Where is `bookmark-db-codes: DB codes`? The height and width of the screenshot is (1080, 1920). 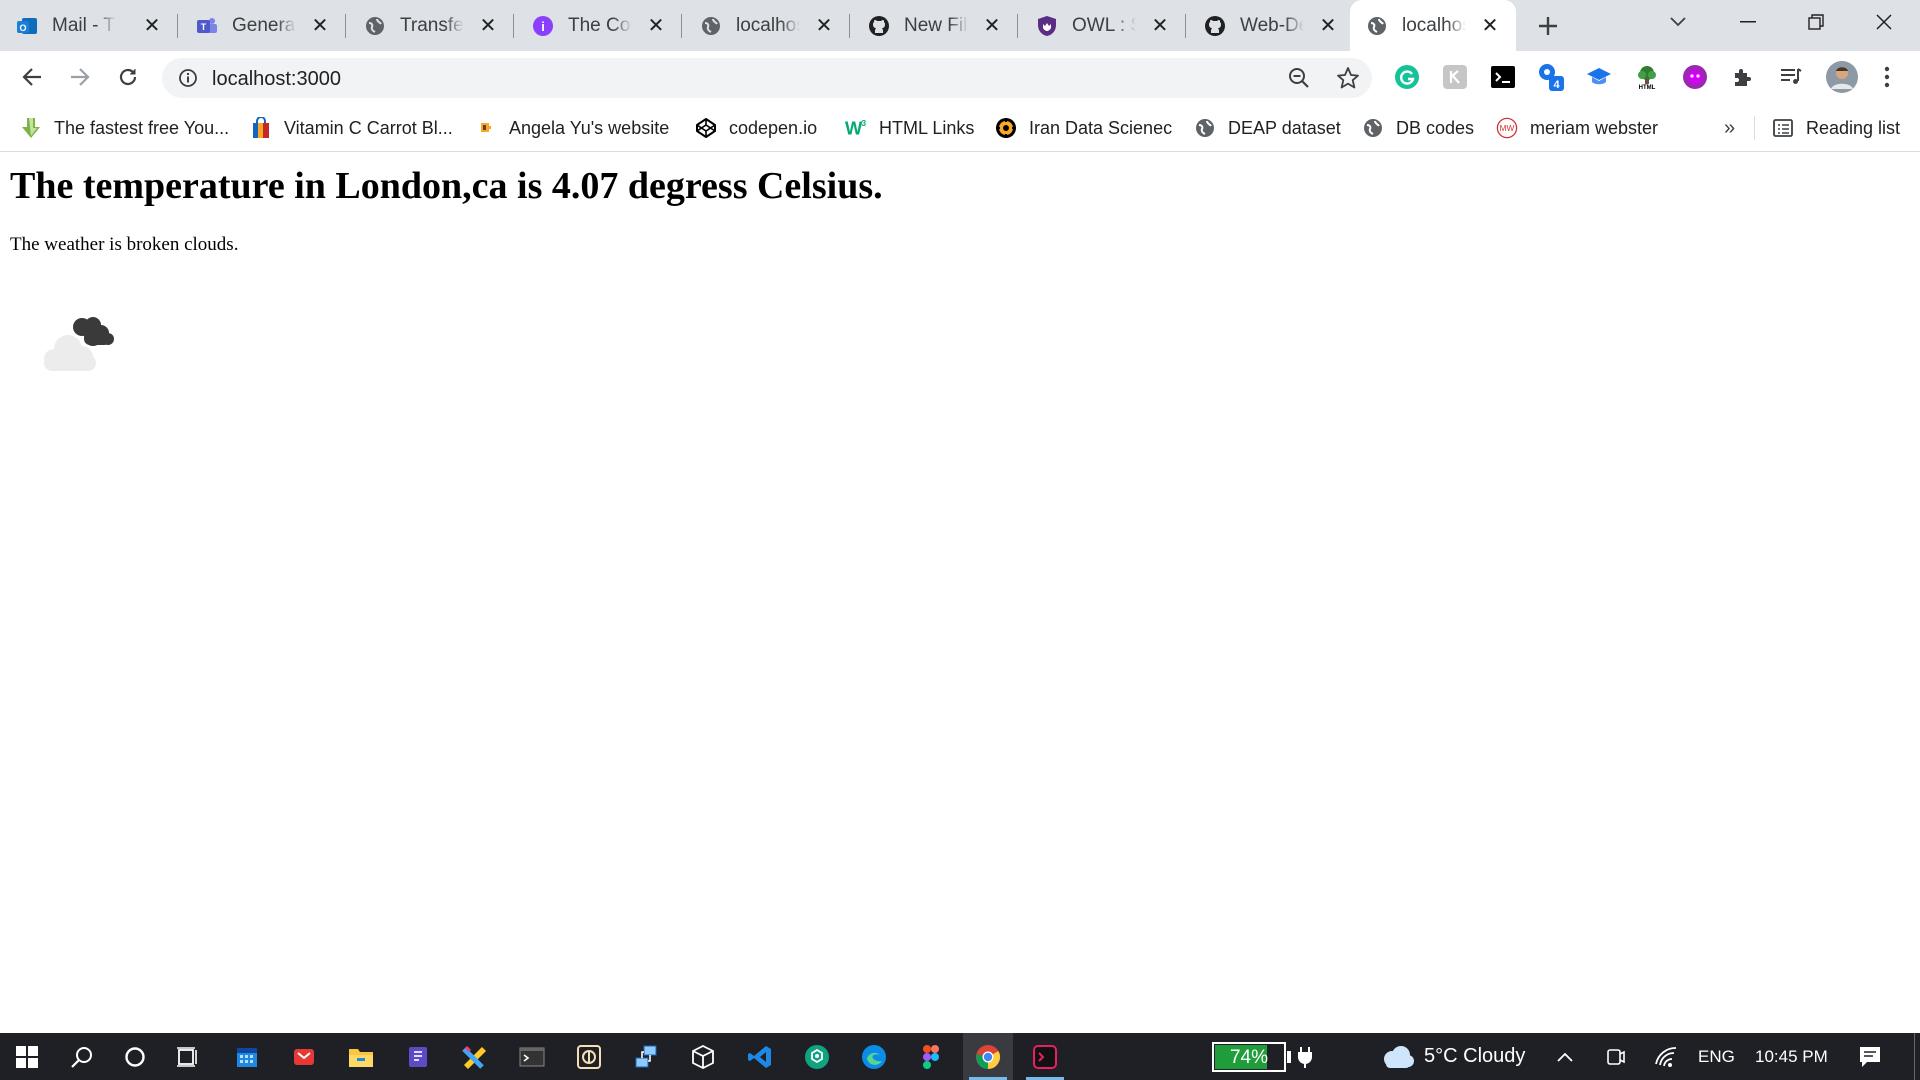
bookmark-db-codes: DB codes is located at coordinates (1418, 128).